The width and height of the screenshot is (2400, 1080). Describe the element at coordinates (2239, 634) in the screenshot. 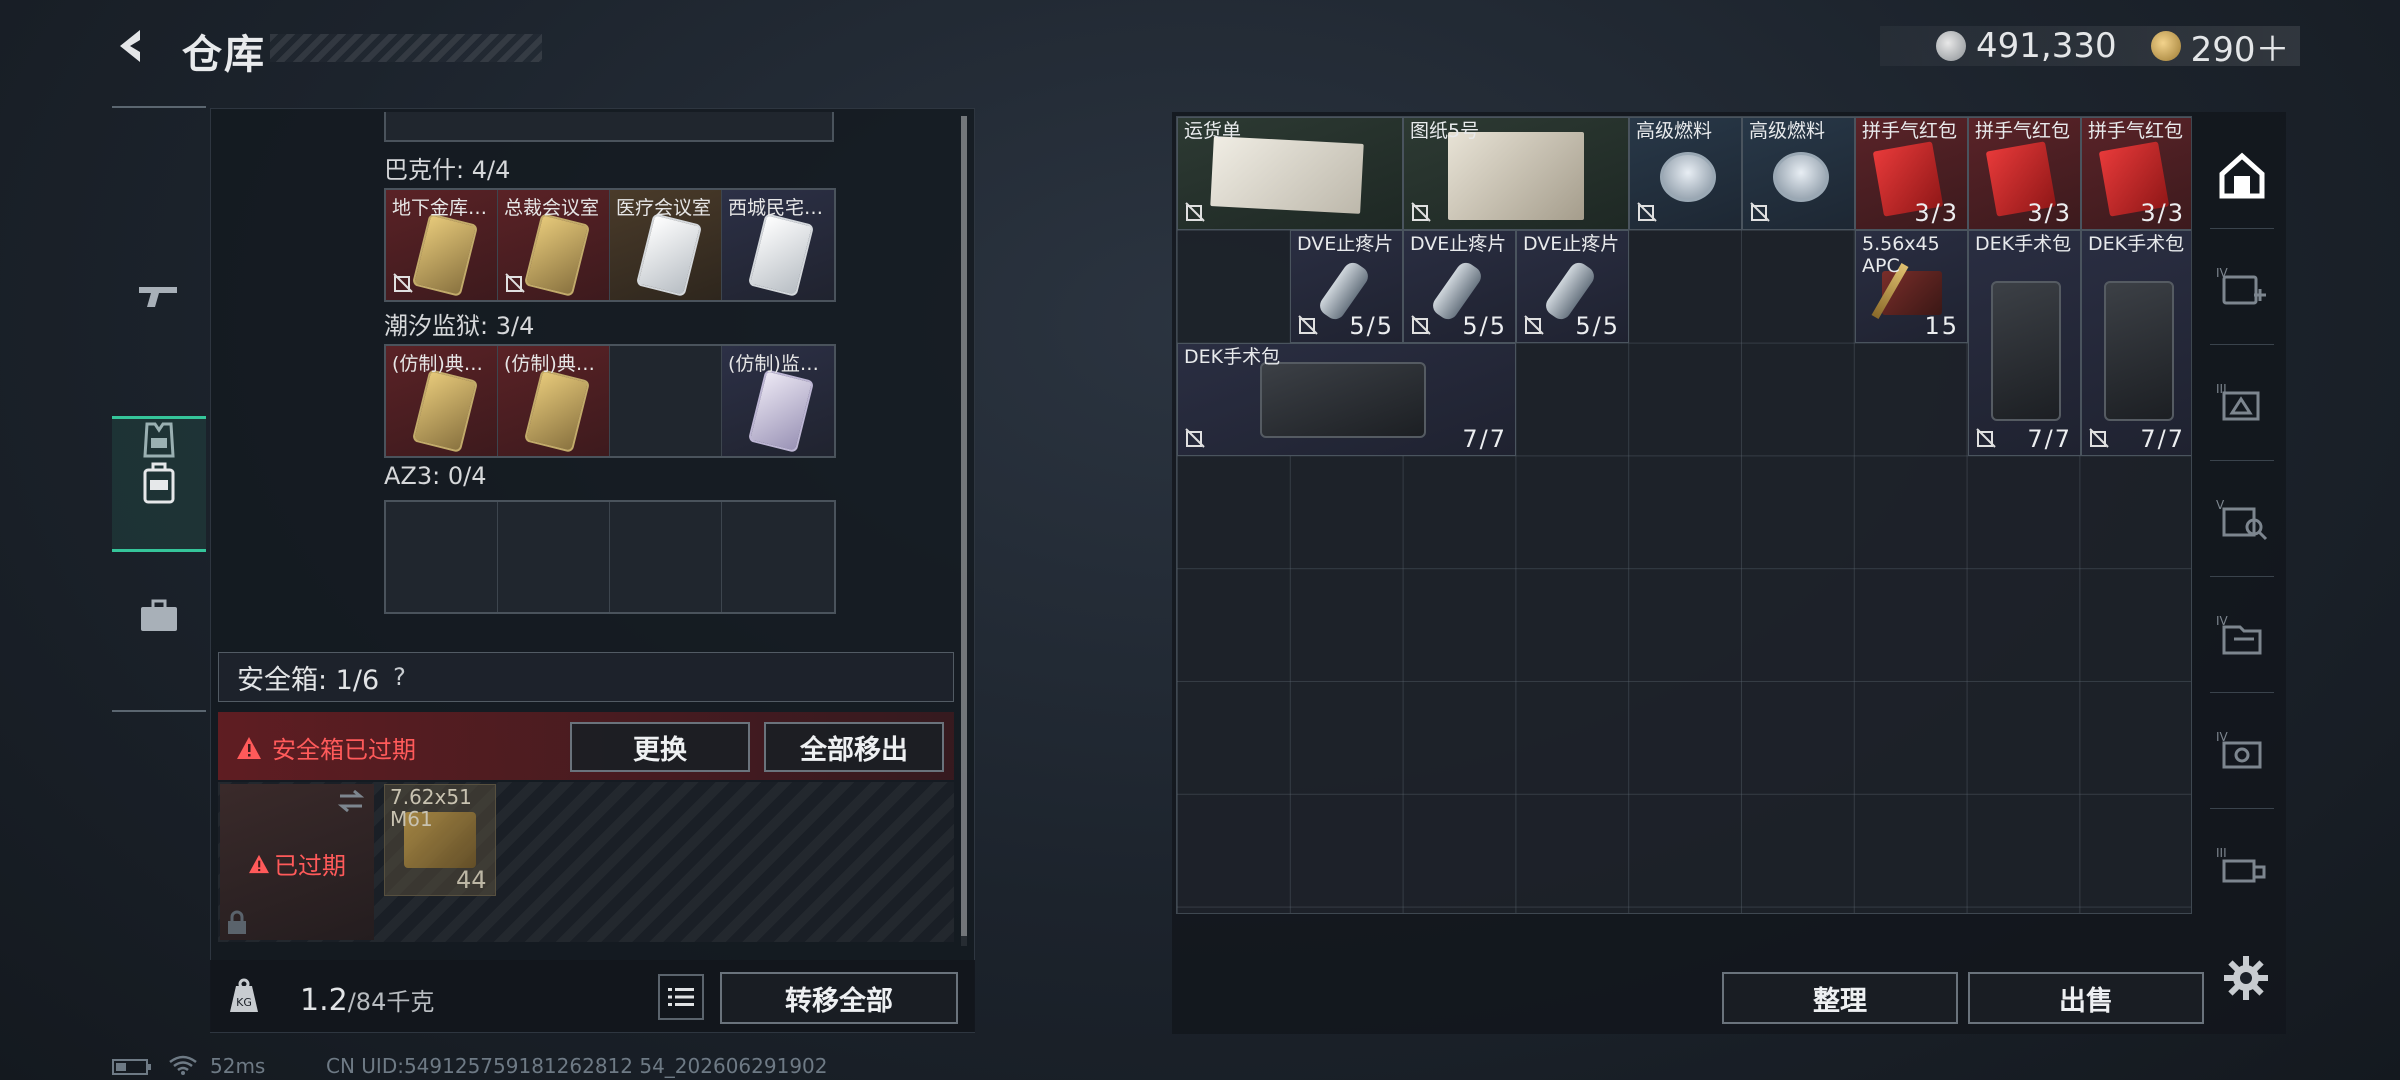

I see `tier-iv-documents-icon: IV` at that location.